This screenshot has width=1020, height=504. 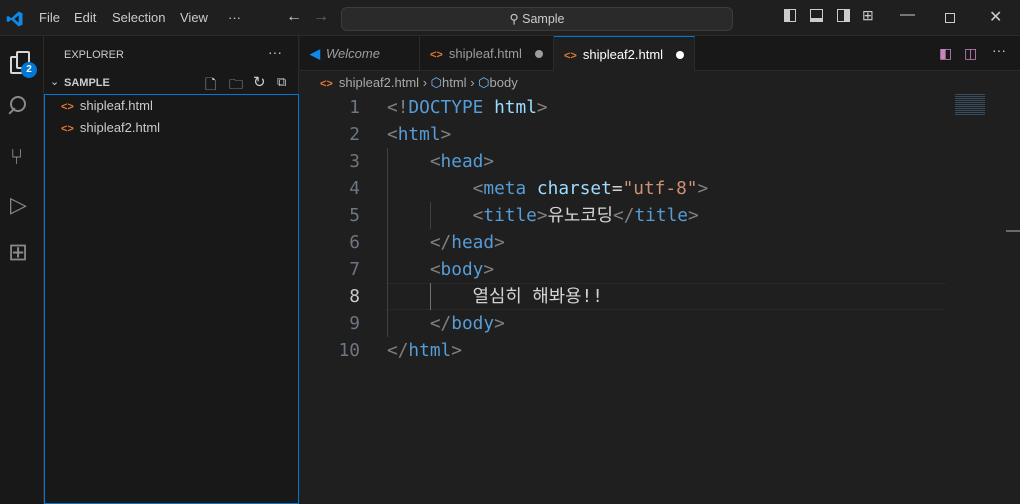 I want to click on code-line: <body>, so click(x=440, y=269).